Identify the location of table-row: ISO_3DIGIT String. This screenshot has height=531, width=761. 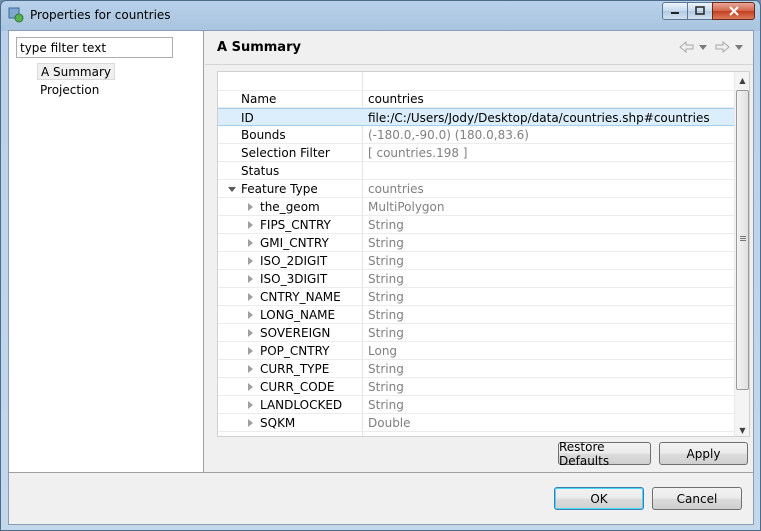
(476, 279).